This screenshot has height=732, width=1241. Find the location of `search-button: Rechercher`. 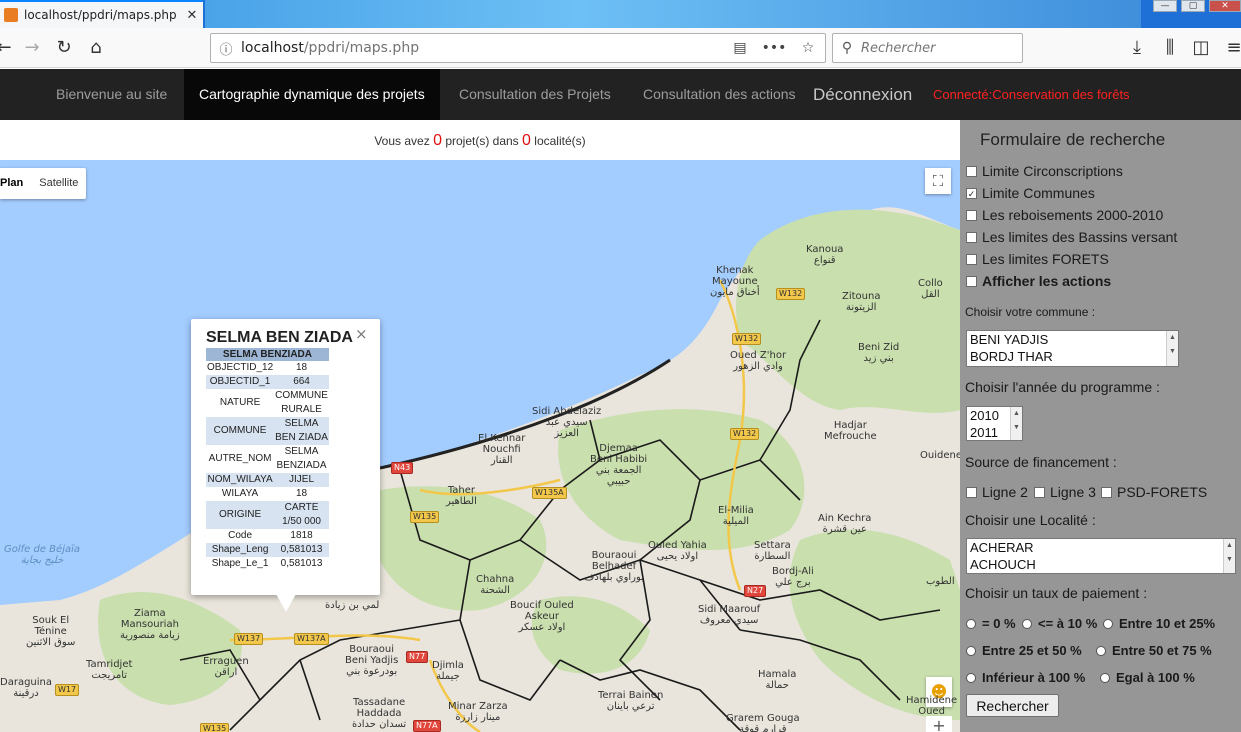

search-button: Rechercher is located at coordinates (1012, 705).